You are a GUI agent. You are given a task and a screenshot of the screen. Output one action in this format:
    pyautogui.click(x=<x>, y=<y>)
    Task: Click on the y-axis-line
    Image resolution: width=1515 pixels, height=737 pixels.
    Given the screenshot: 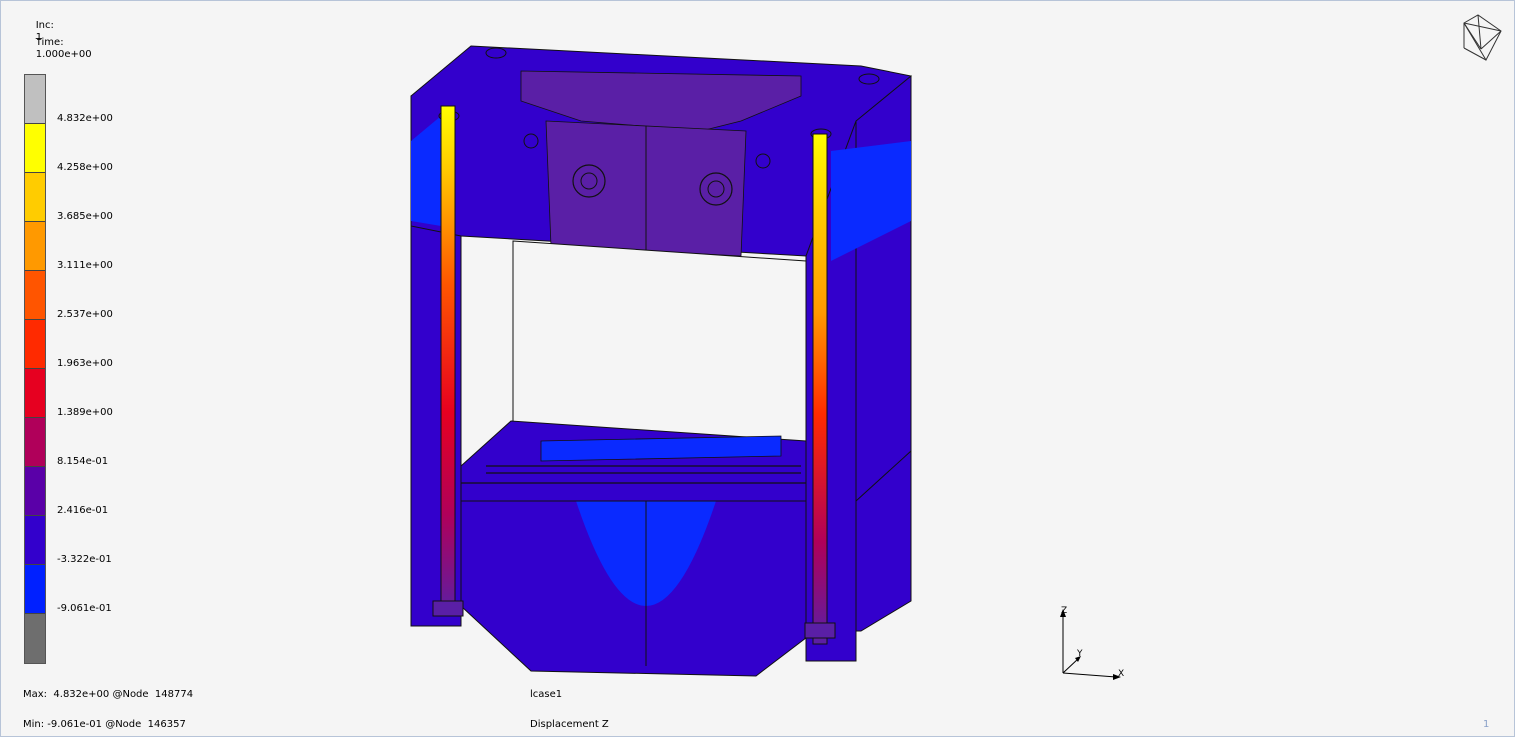 What is the action you would take?
    pyautogui.click(x=1071, y=665)
    